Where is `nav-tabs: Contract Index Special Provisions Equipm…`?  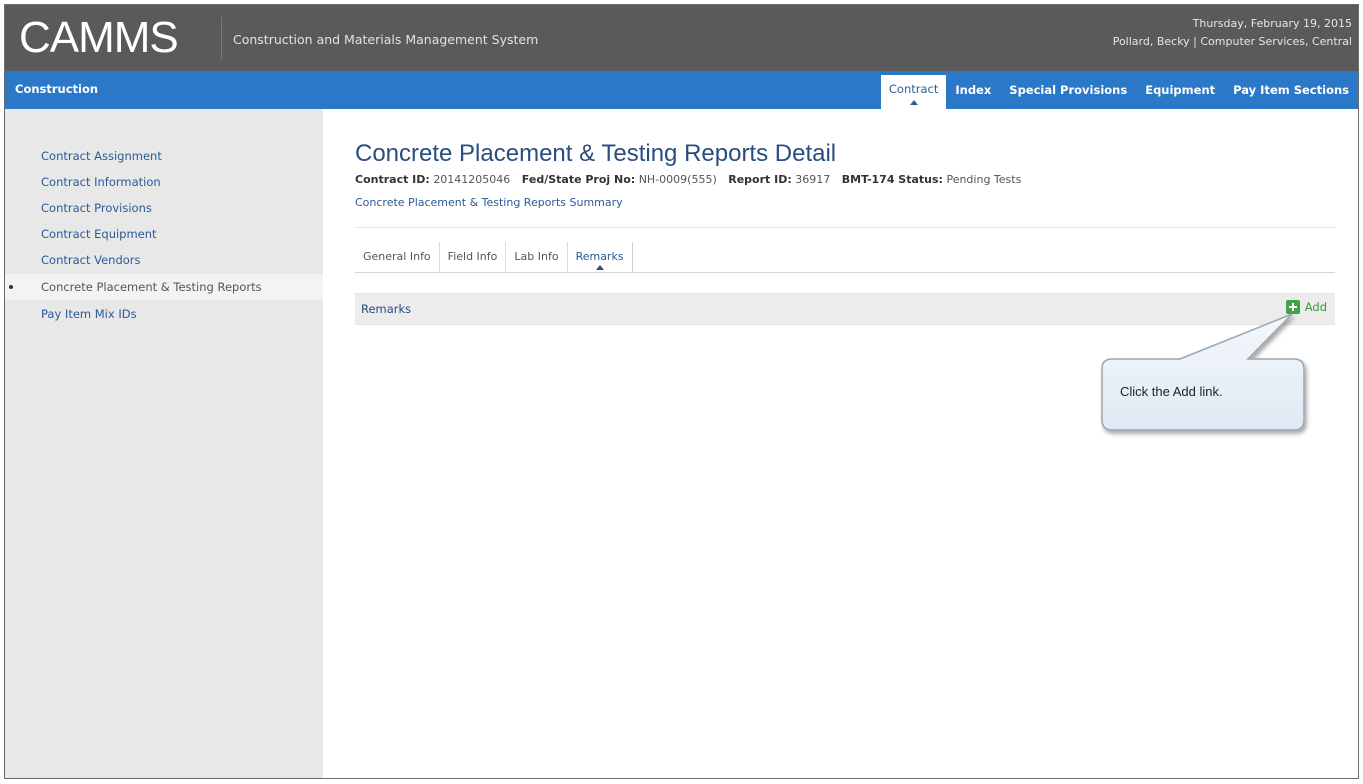
nav-tabs: Contract Index Special Provisions Equipm… is located at coordinates (1119, 90).